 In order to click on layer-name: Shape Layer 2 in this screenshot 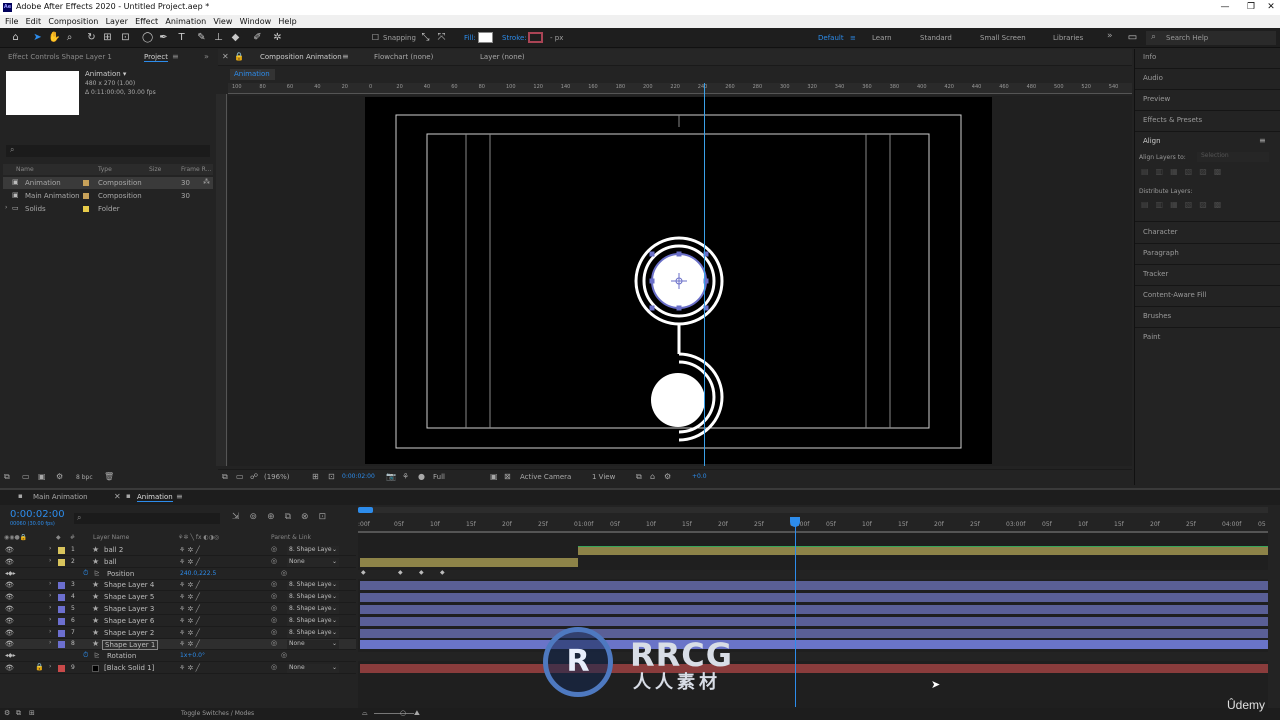, I will do `click(129, 633)`.